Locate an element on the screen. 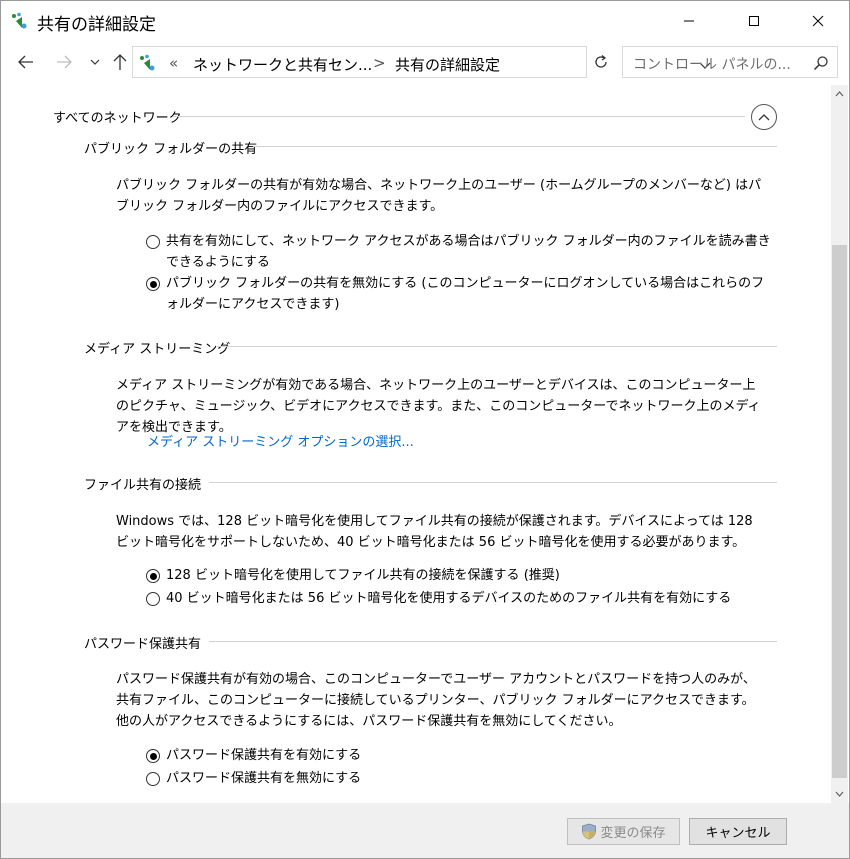 This screenshot has height=859, width=850. password-sharing-on-option: パスワード保護共有を有効にする is located at coordinates (461, 755).